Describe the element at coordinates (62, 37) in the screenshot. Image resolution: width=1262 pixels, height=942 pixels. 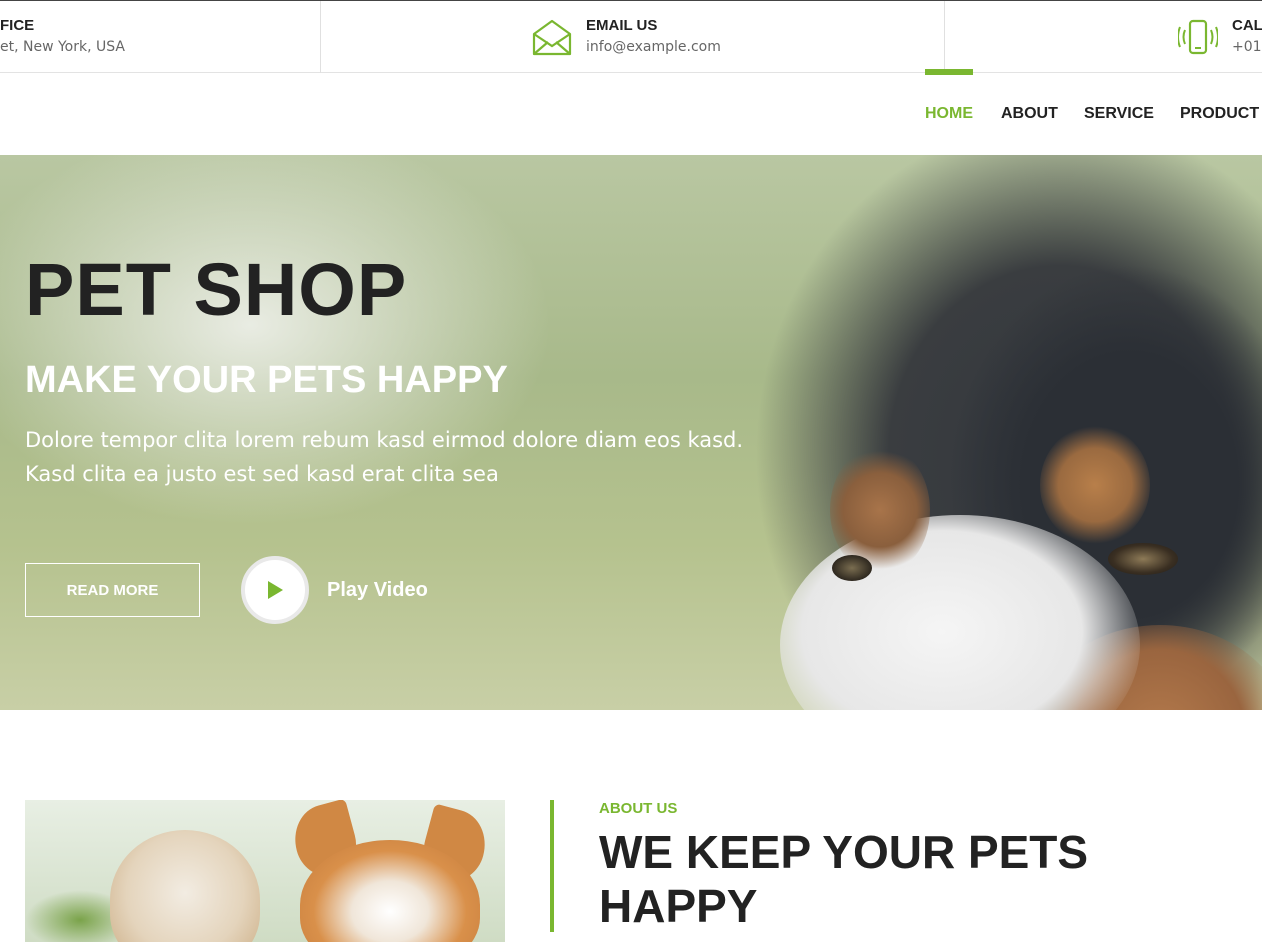
I see `office-contact: FICE et, New York, USA` at that location.